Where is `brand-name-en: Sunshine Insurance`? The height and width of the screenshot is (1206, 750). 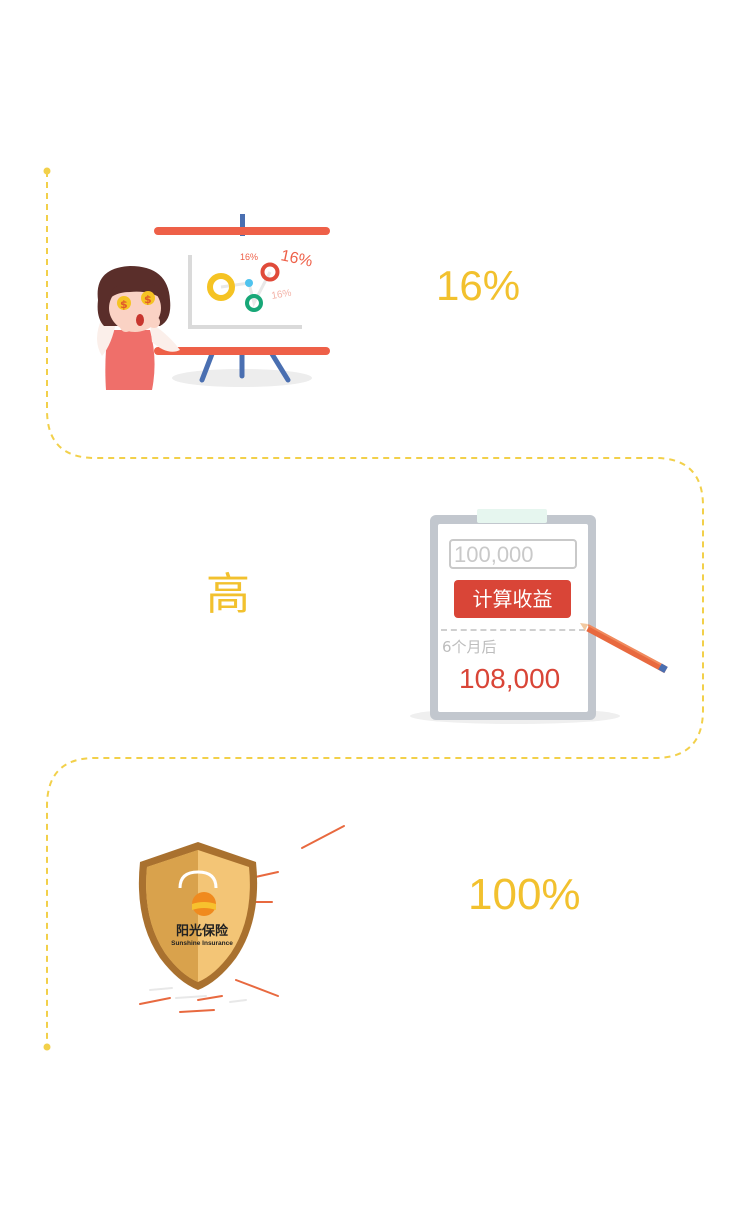 brand-name-en: Sunshine Insurance is located at coordinates (202, 943).